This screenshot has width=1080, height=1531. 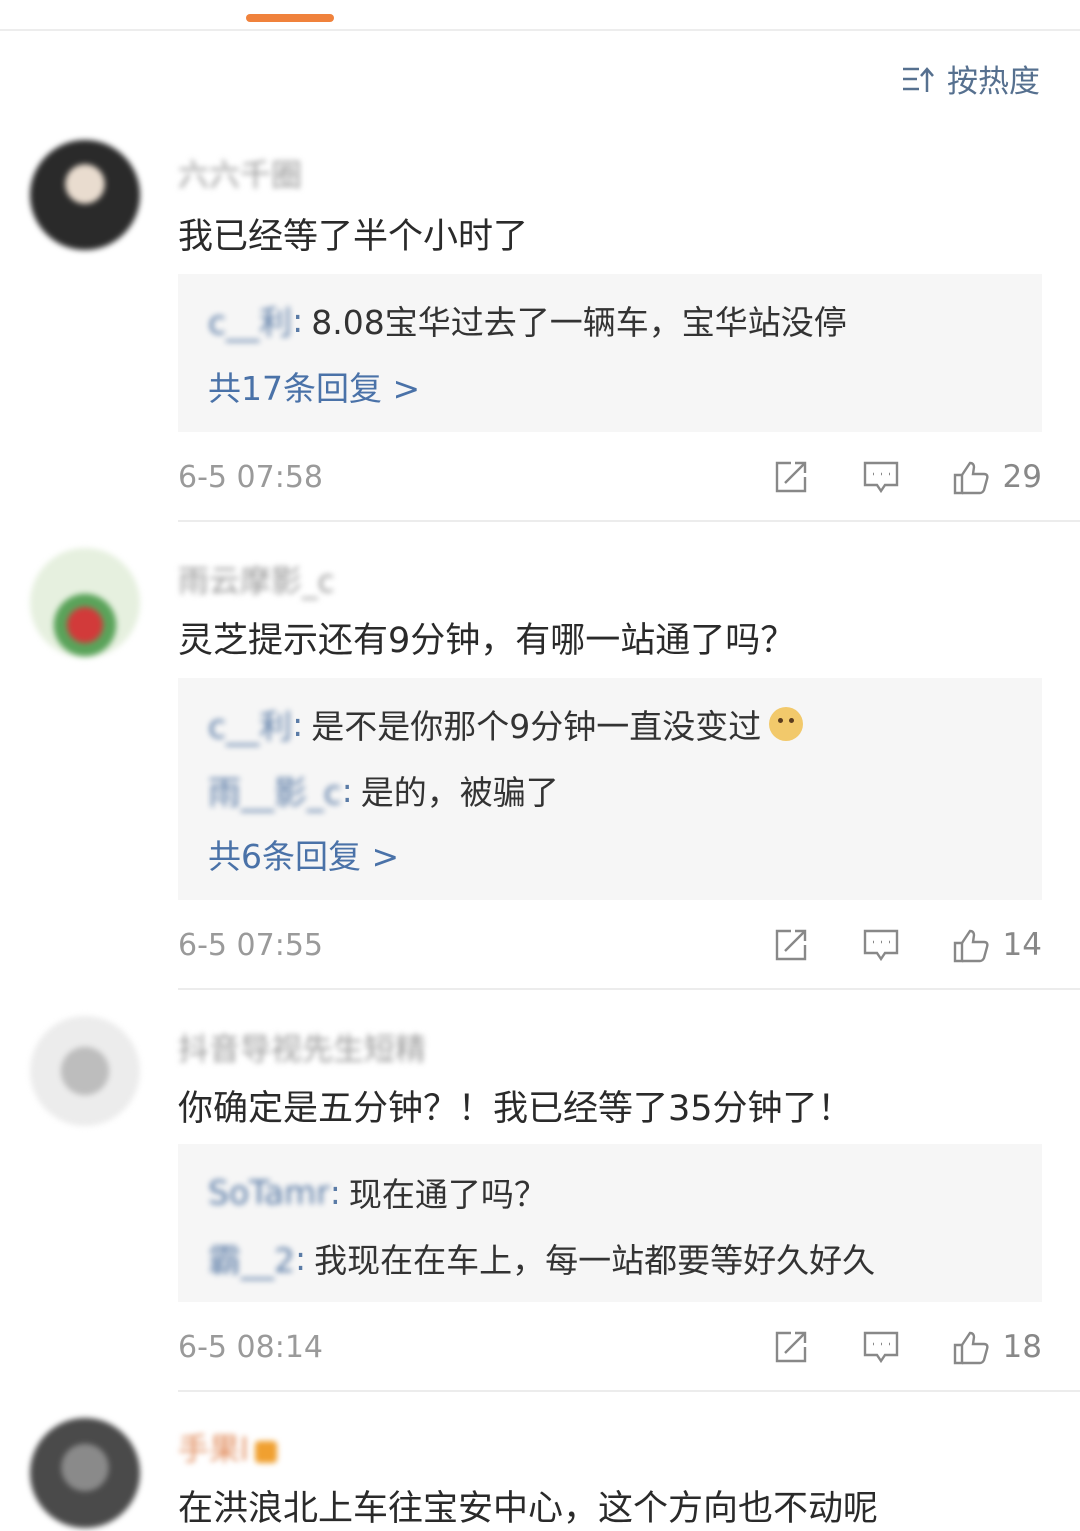 What do you see at coordinates (1022, 1347) in the screenshot?
I see `like-count: 18` at bounding box center [1022, 1347].